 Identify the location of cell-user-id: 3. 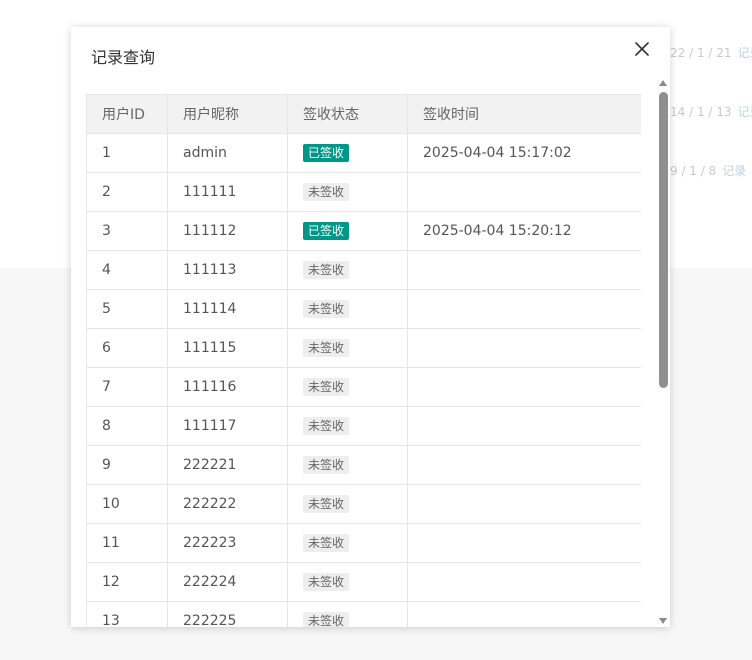
(127, 231).